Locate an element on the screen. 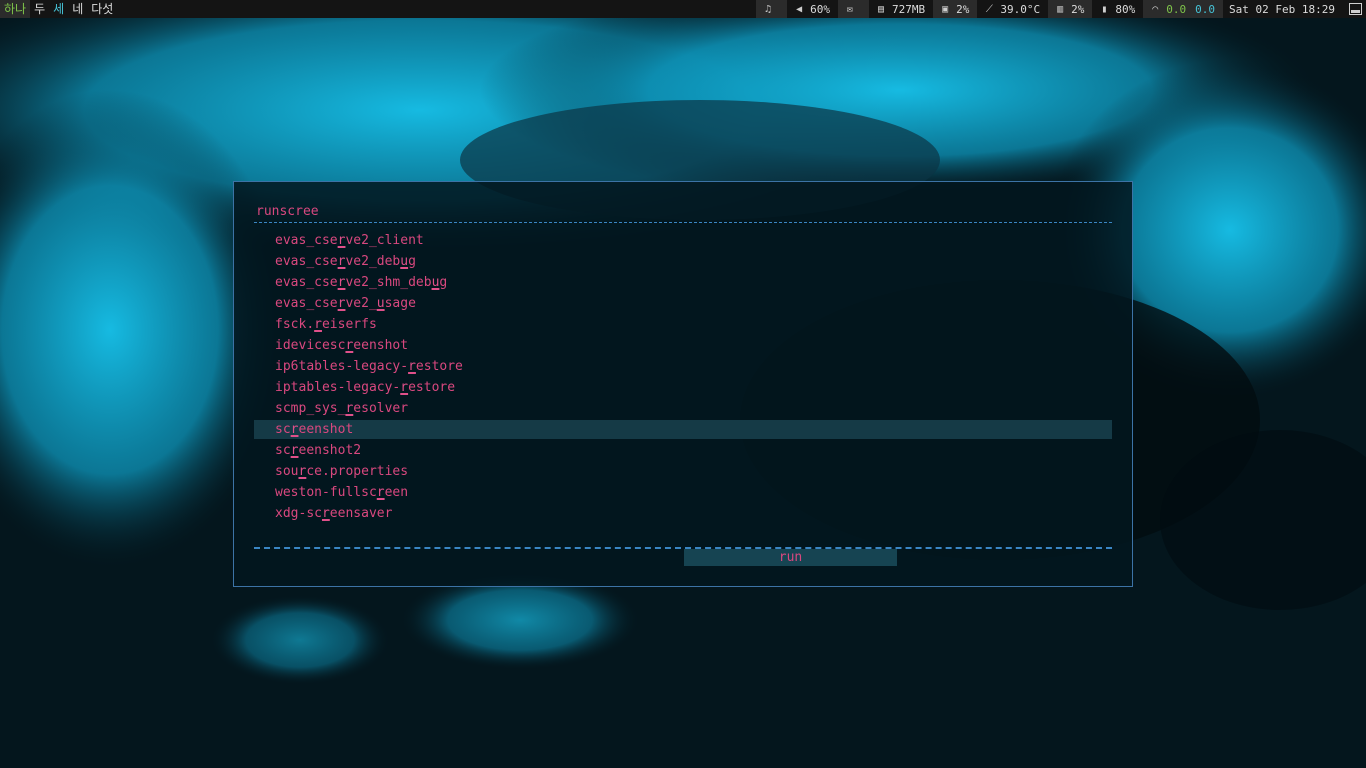 Image resolution: width=1366 pixels, height=768 pixels. battery-icon: ▮ is located at coordinates (1104, 9).